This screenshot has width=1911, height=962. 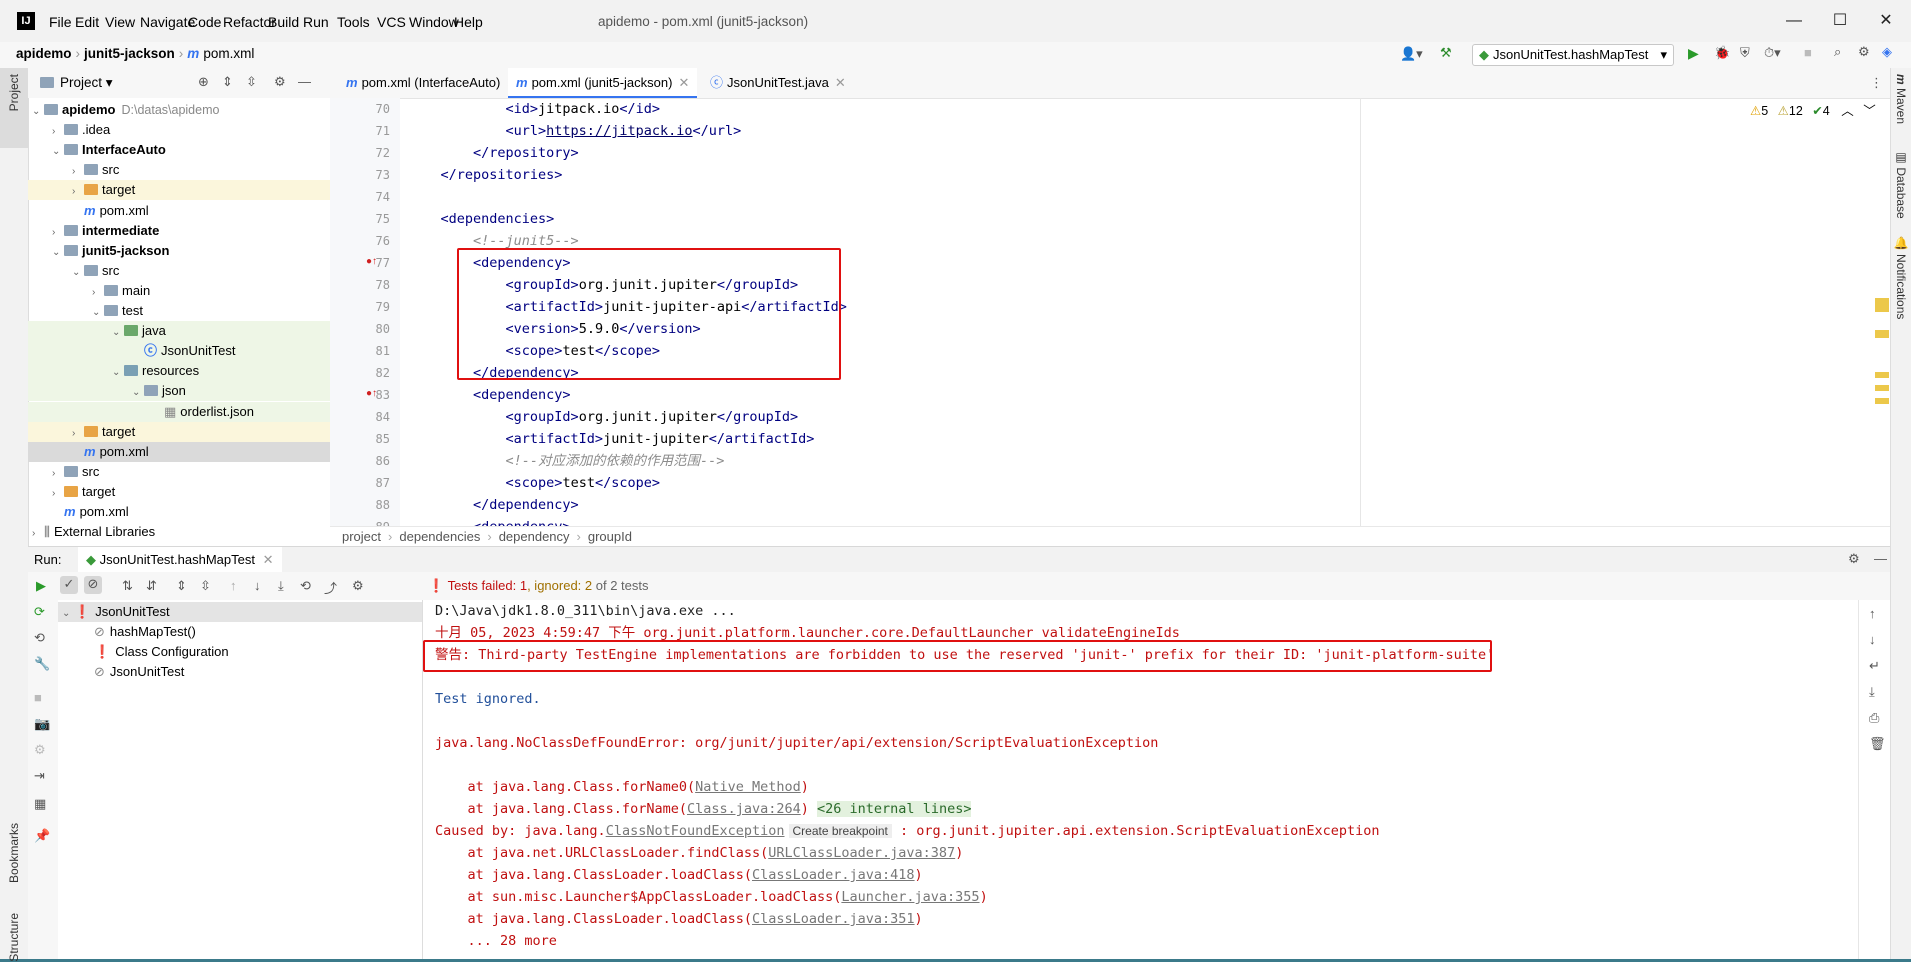 I want to click on tree-item: › ⫼ External Libraries, so click(x=179, y=532).